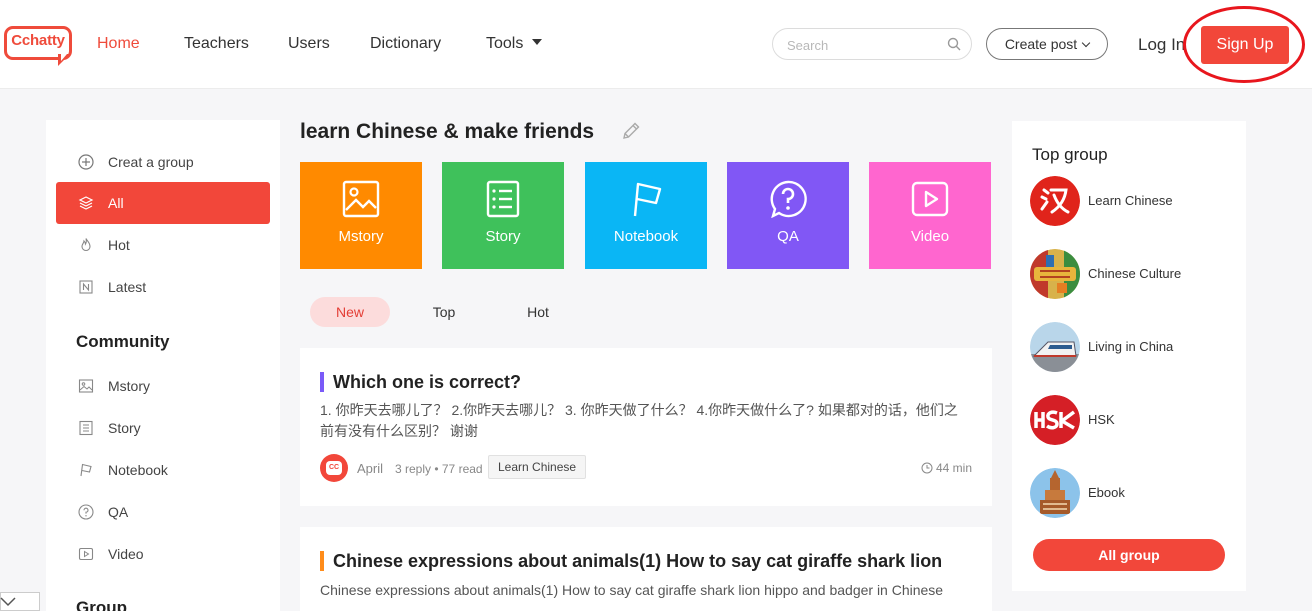 This screenshot has height=611, width=1312. Describe the element at coordinates (118, 44) in the screenshot. I see `nav-home: Home` at that location.